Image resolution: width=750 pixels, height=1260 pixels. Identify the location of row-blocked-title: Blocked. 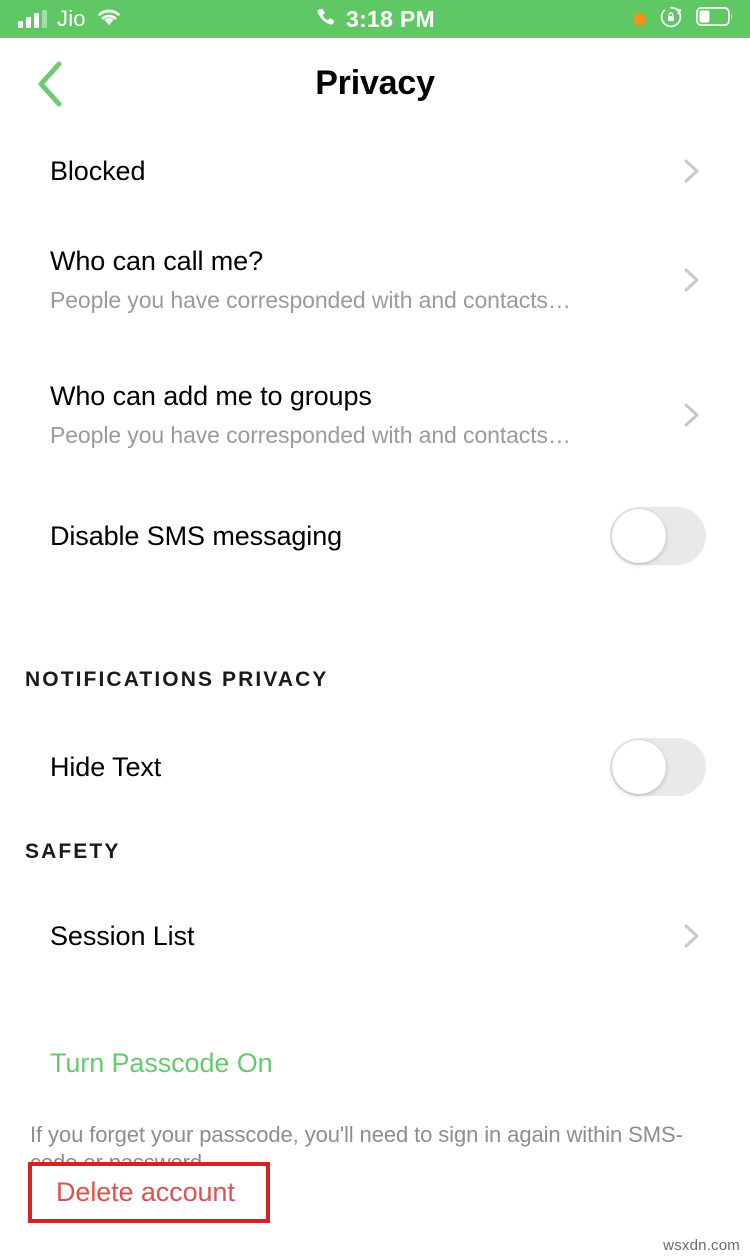
(98, 170).